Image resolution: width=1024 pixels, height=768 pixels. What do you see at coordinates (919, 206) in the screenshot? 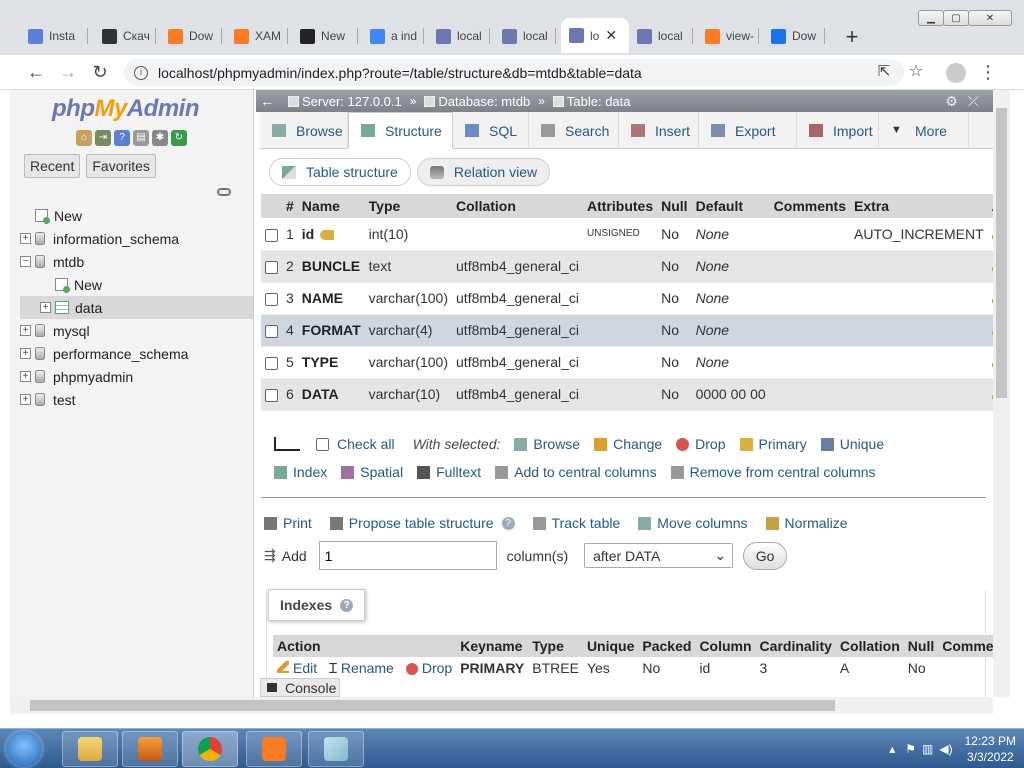
I see `column-header: Extra` at bounding box center [919, 206].